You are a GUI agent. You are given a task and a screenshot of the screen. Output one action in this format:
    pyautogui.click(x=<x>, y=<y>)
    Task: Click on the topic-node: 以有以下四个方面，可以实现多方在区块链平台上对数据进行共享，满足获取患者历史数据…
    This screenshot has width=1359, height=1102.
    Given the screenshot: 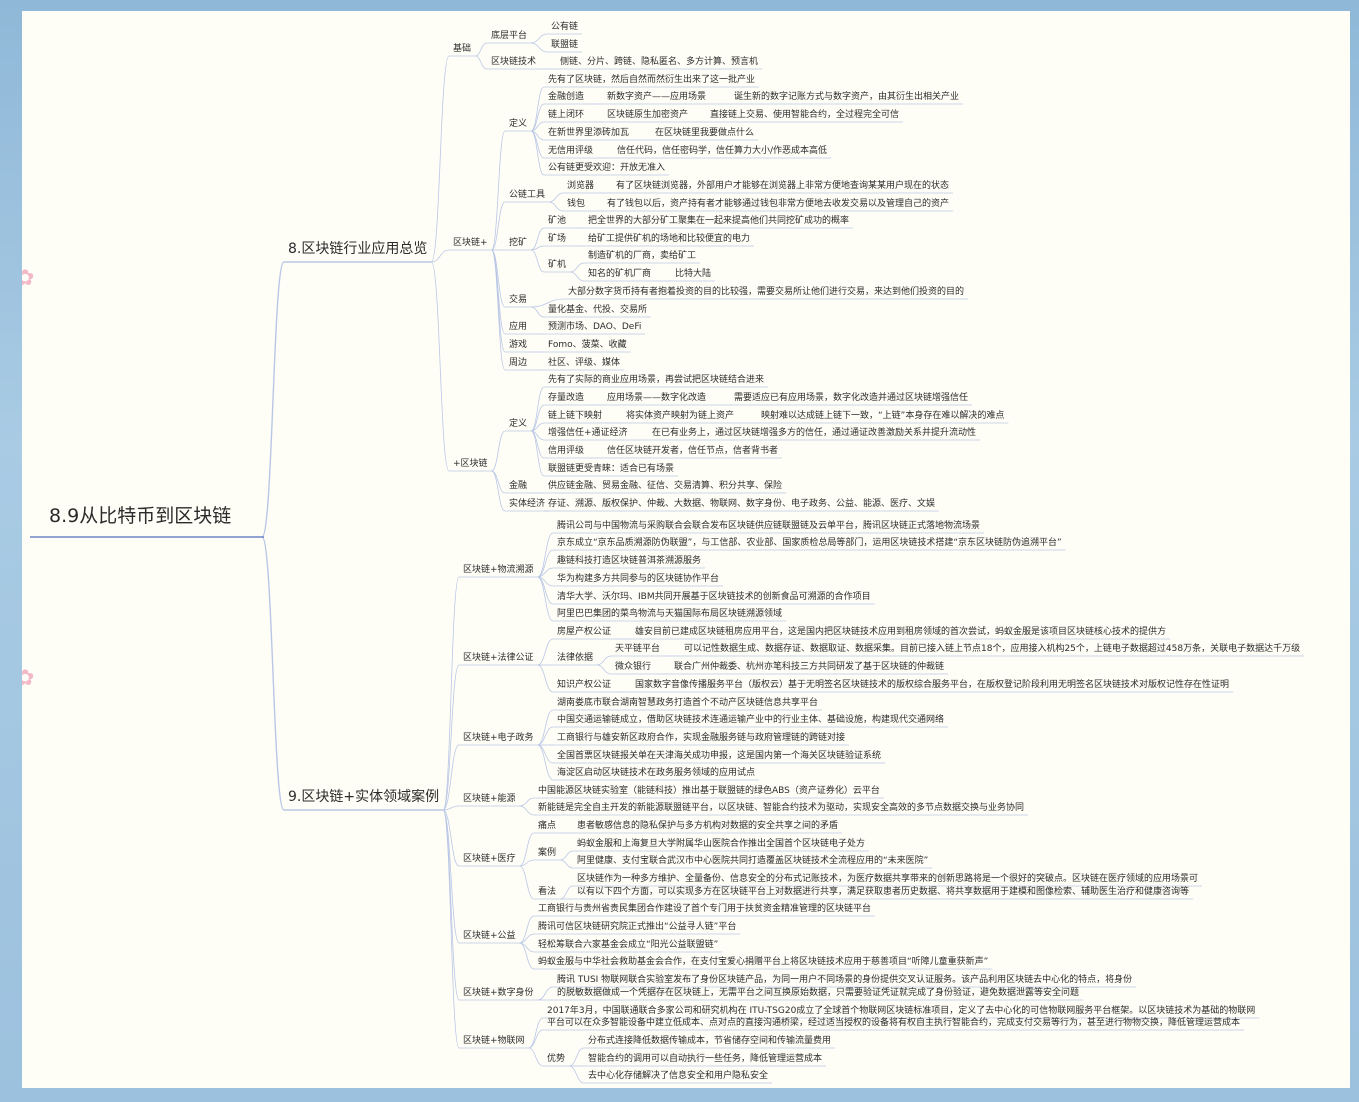 What is the action you would take?
    pyautogui.click(x=883, y=892)
    